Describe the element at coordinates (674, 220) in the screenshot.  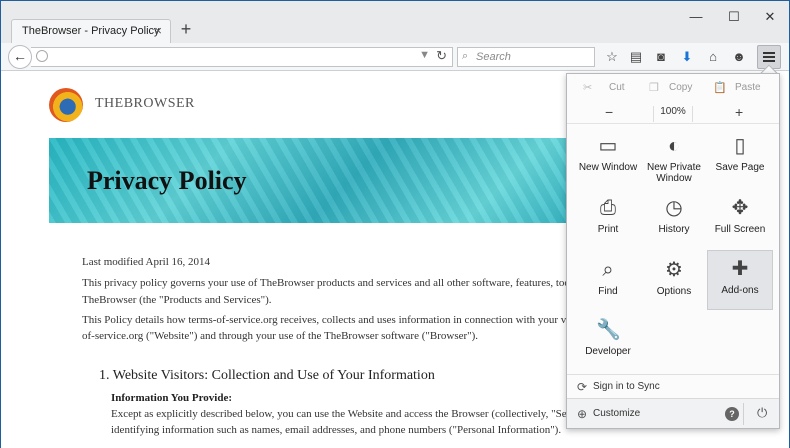
I see `history-button: ◷ History` at that location.